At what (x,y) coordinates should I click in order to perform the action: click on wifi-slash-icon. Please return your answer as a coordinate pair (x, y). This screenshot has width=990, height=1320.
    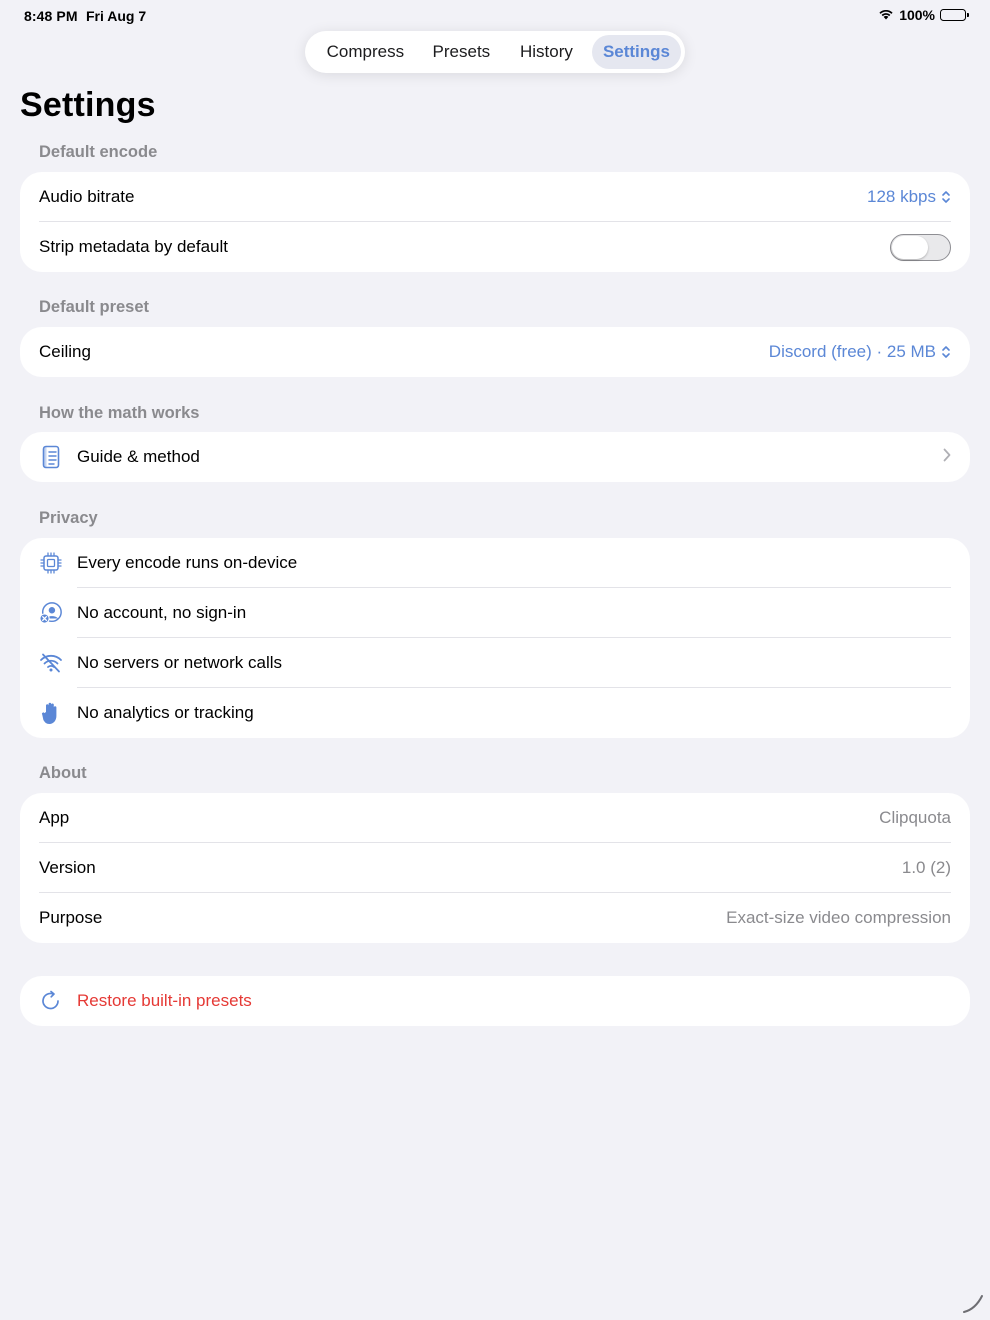
    Looking at the image, I should click on (51, 663).